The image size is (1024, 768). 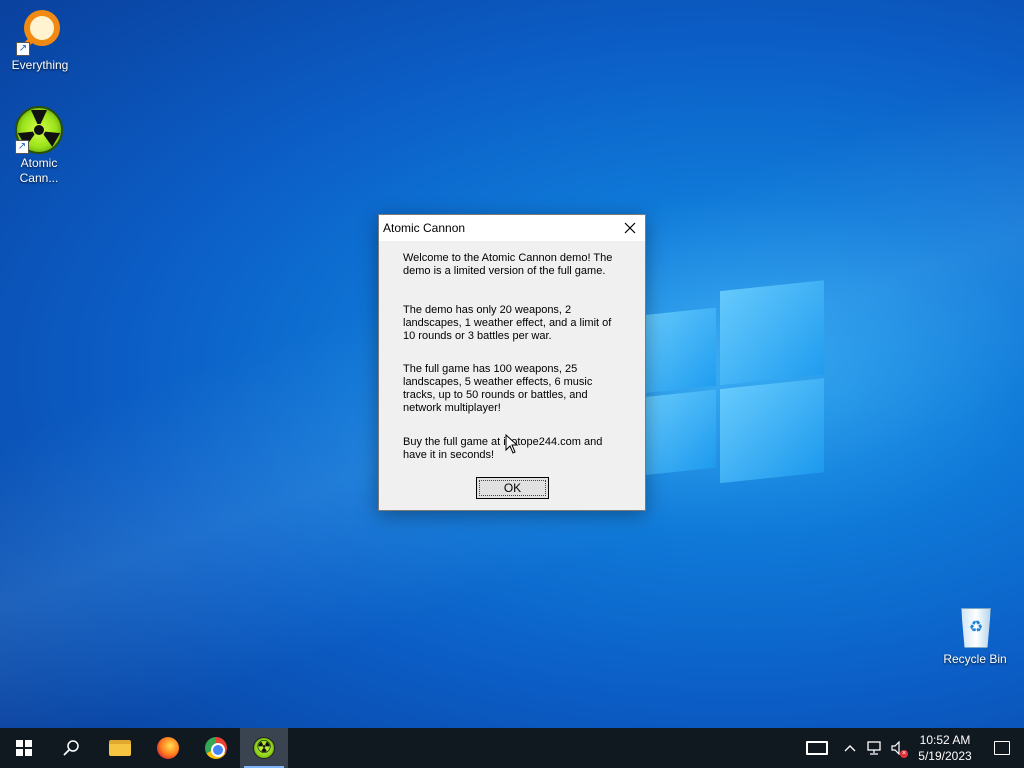 What do you see at coordinates (512, 444) in the screenshot?
I see `mouse-cursor-icon` at bounding box center [512, 444].